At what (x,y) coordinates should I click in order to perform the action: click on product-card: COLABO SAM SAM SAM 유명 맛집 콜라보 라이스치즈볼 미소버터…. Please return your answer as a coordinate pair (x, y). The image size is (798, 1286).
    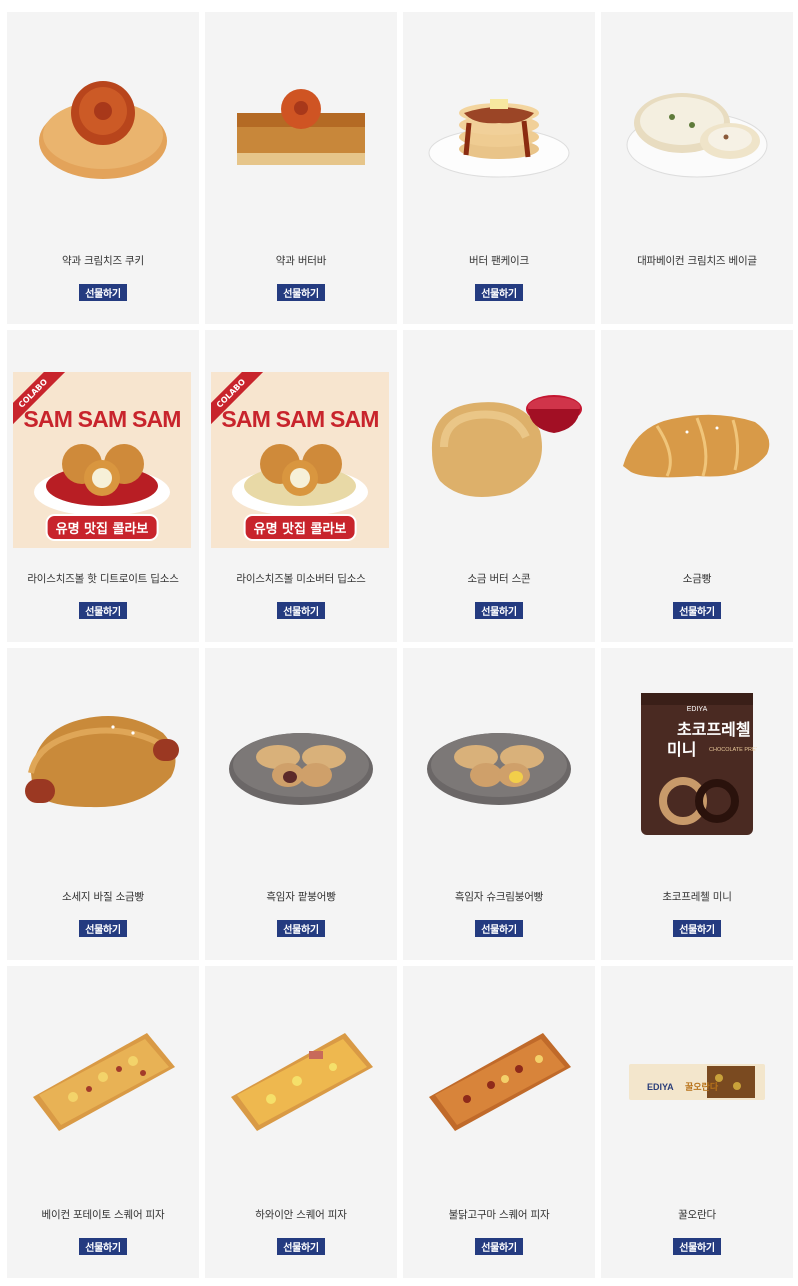
    Looking at the image, I should click on (301, 486).